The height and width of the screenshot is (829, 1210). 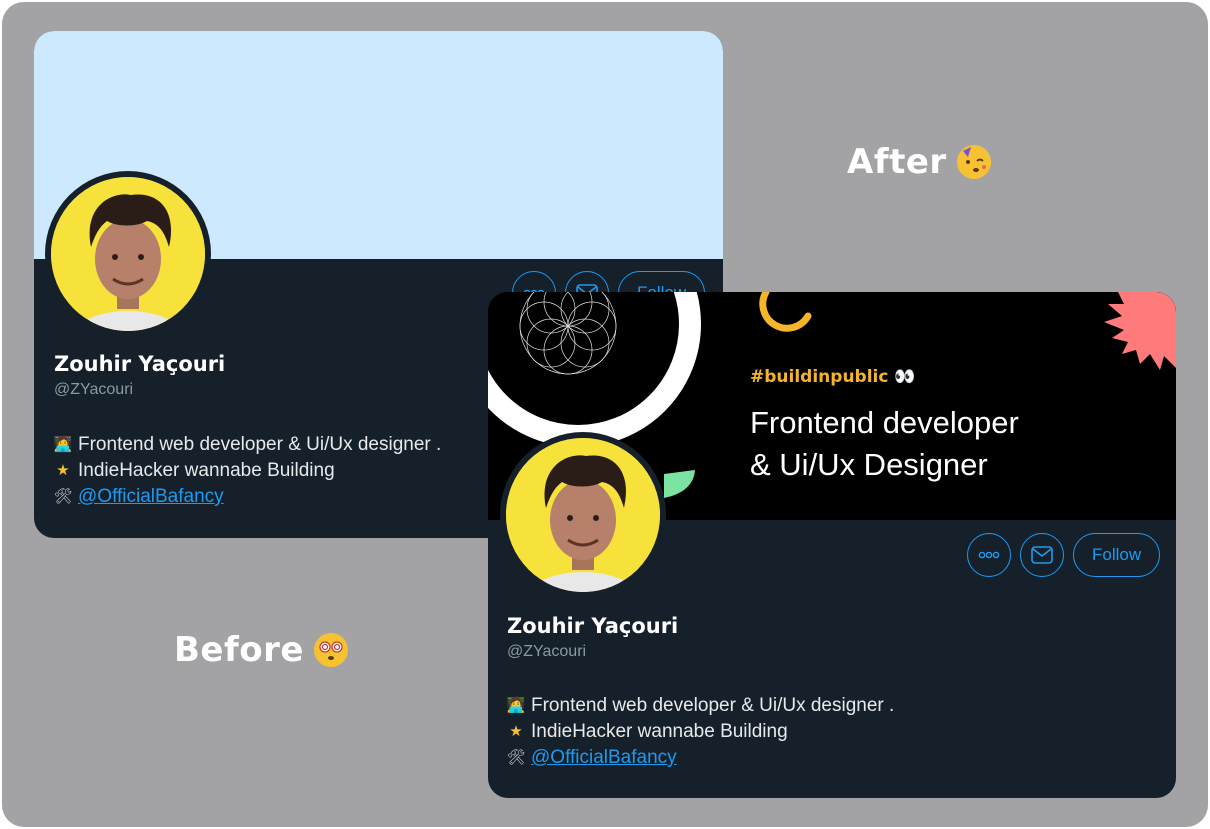 What do you see at coordinates (973, 162) in the screenshot?
I see `partying-face-icon` at bounding box center [973, 162].